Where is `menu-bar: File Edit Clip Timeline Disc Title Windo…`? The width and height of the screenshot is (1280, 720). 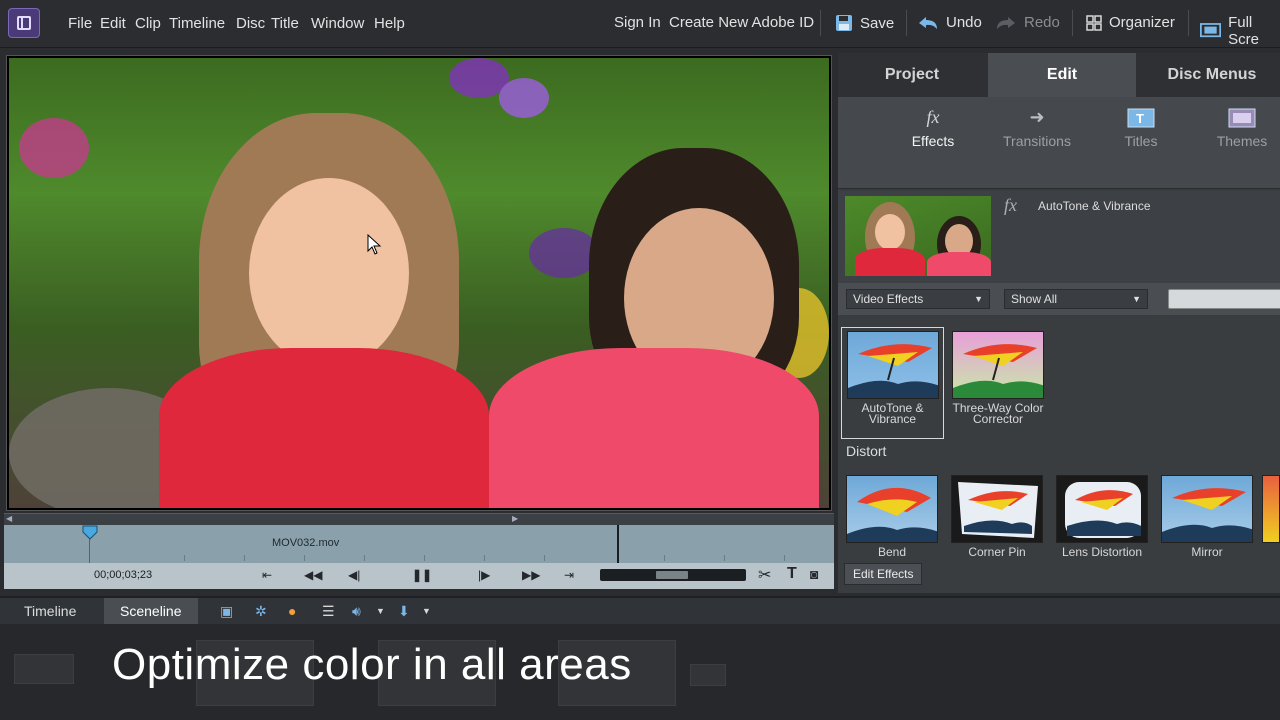 menu-bar: File Edit Clip Timeline Disc Title Windo… is located at coordinates (640, 24).